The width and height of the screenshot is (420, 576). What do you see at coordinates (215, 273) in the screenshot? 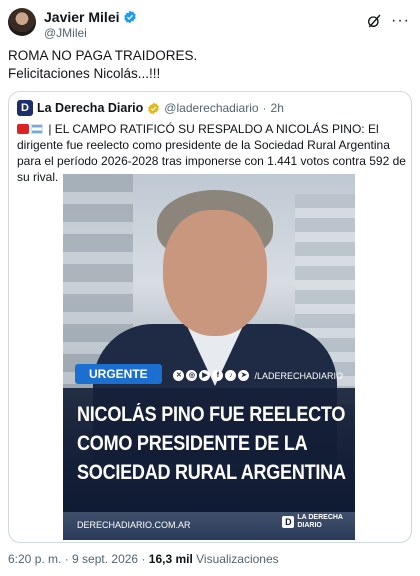
I see `portrait-face` at bounding box center [215, 273].